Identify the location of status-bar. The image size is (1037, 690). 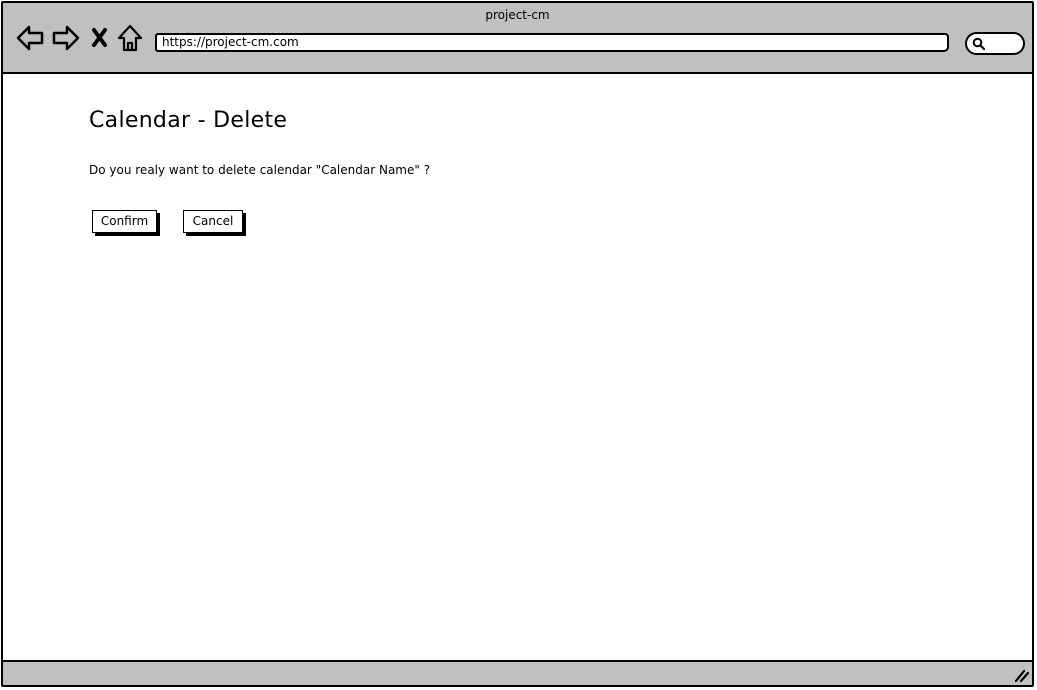
(517, 672).